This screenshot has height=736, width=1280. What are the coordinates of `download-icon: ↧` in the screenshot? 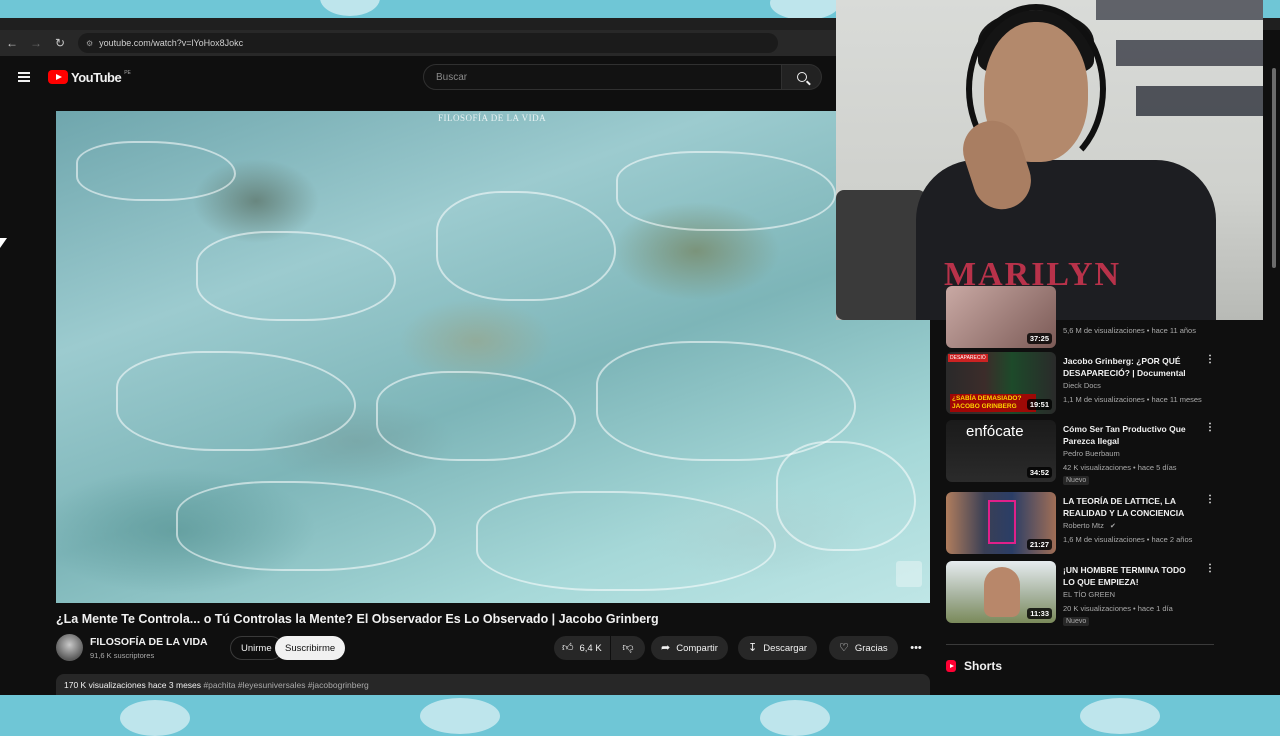 It's located at (753, 647).